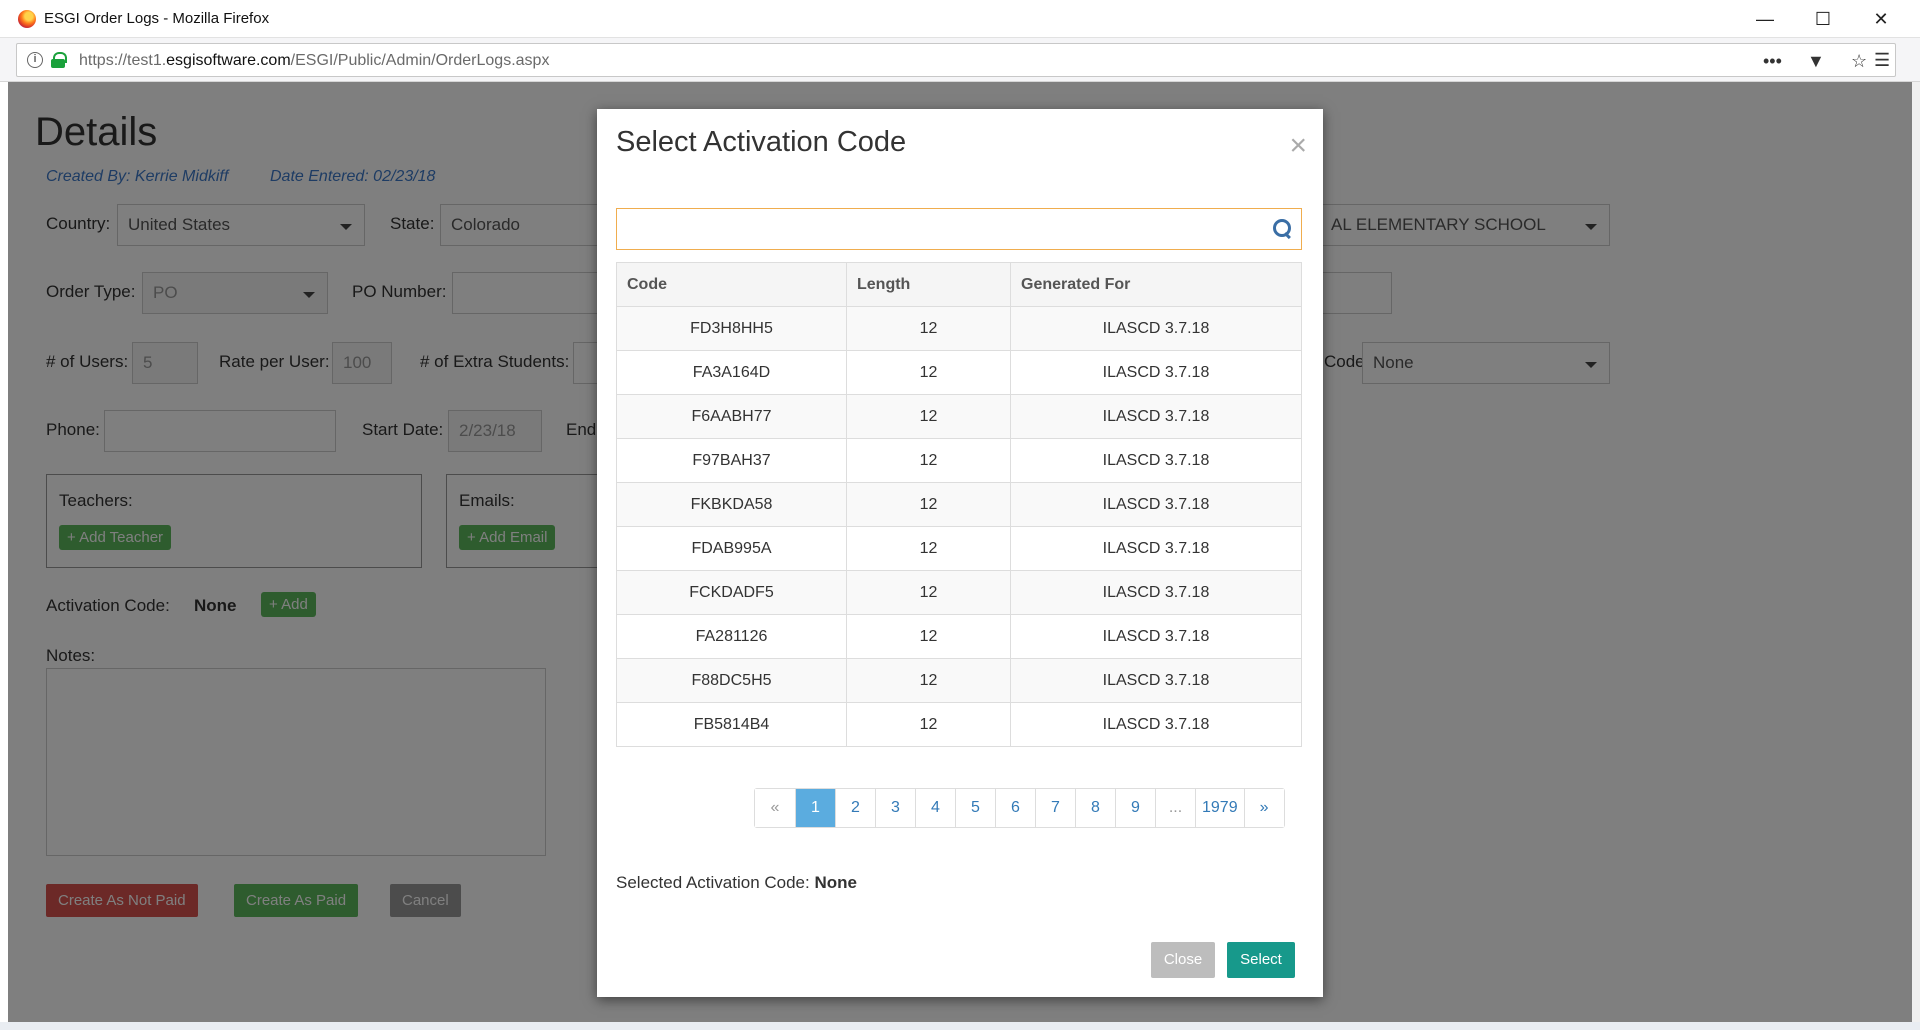 This screenshot has height=1030, width=1920. I want to click on selected-code-label: Selected Activation Code:, so click(713, 882).